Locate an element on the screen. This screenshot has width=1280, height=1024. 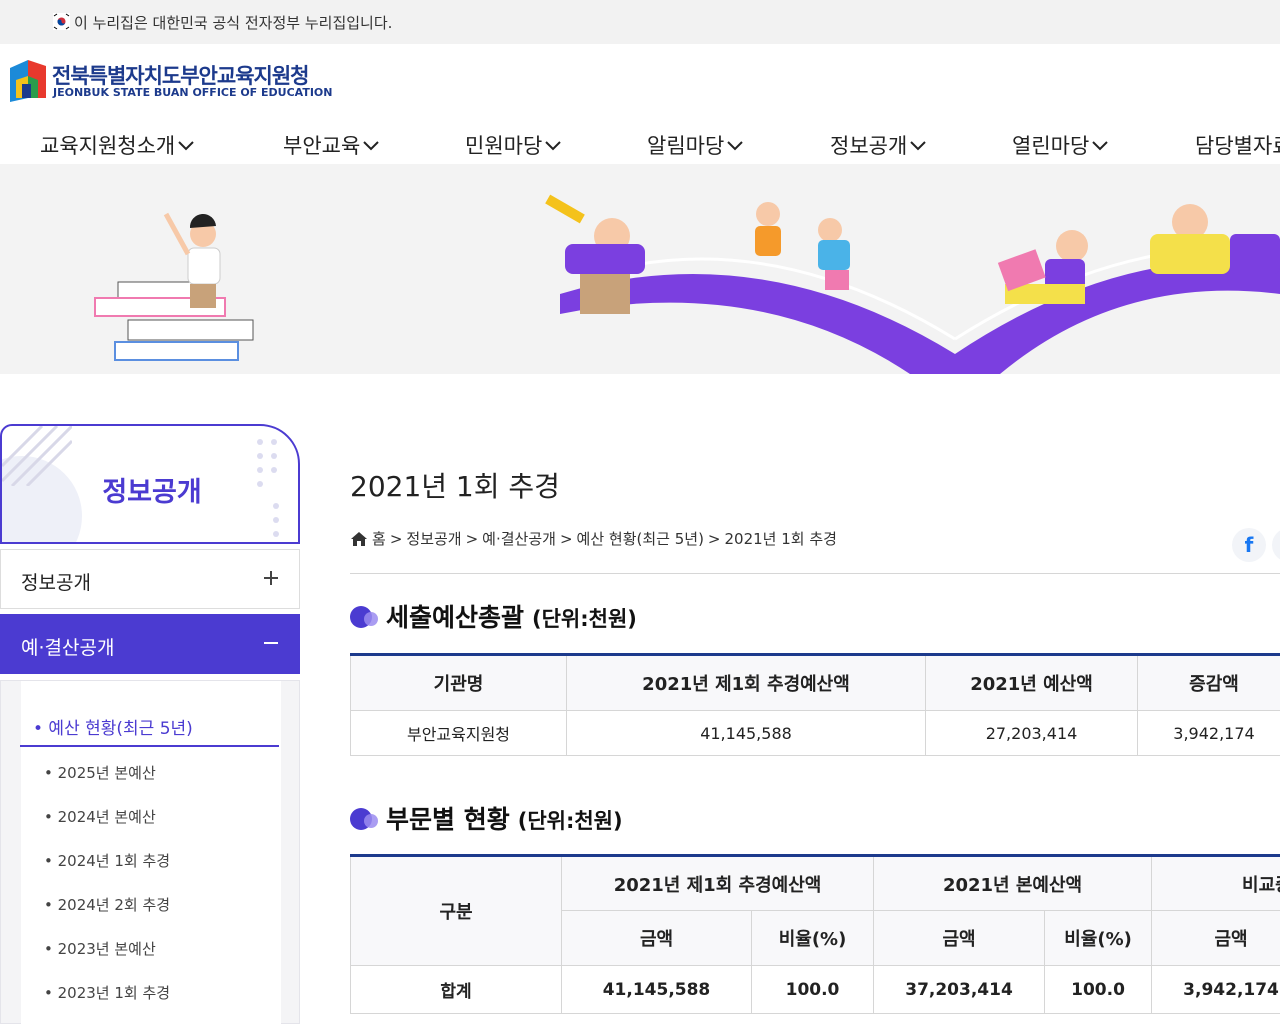
nav-item-open: 열린마당 is located at coordinates (1060, 145).